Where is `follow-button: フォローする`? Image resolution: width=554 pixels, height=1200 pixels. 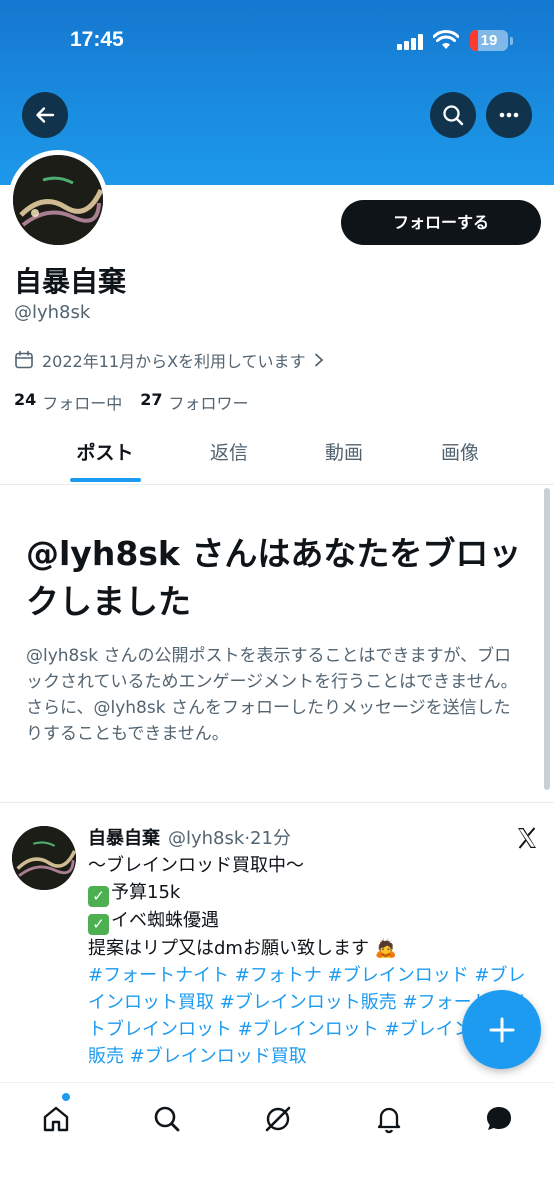
follow-button: フォローする is located at coordinates (441, 222).